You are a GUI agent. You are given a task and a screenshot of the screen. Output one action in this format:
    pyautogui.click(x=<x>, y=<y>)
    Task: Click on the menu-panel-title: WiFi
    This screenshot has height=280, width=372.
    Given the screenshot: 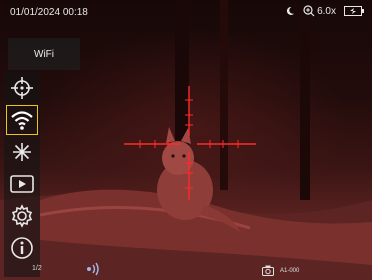 What is the action you would take?
    pyautogui.click(x=44, y=54)
    